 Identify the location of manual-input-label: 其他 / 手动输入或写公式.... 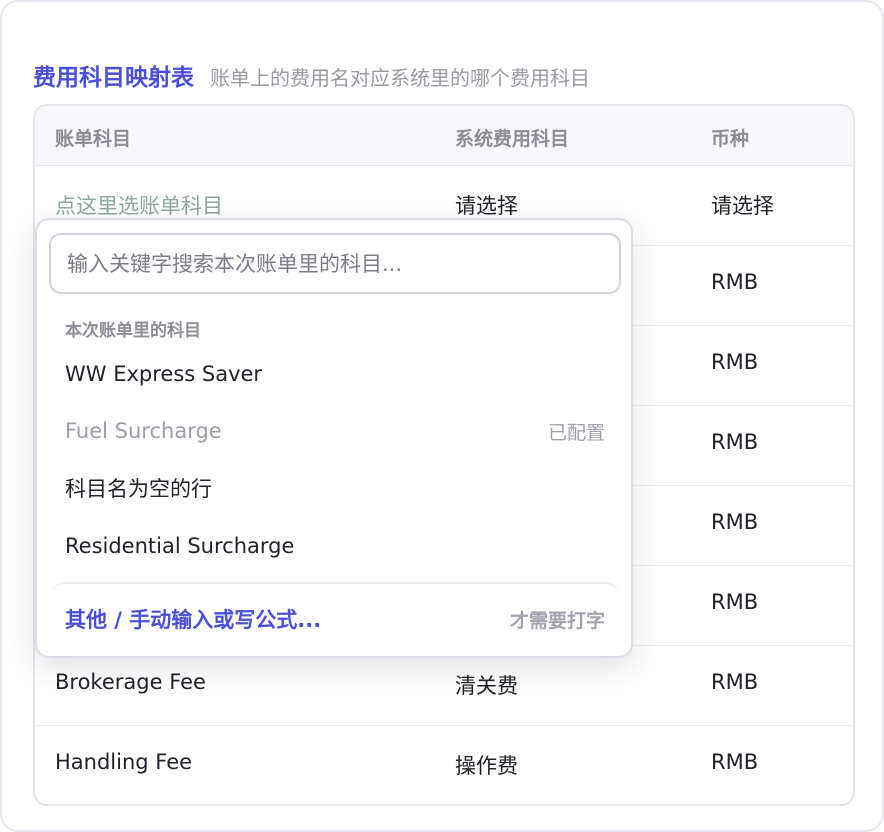
(193, 620).